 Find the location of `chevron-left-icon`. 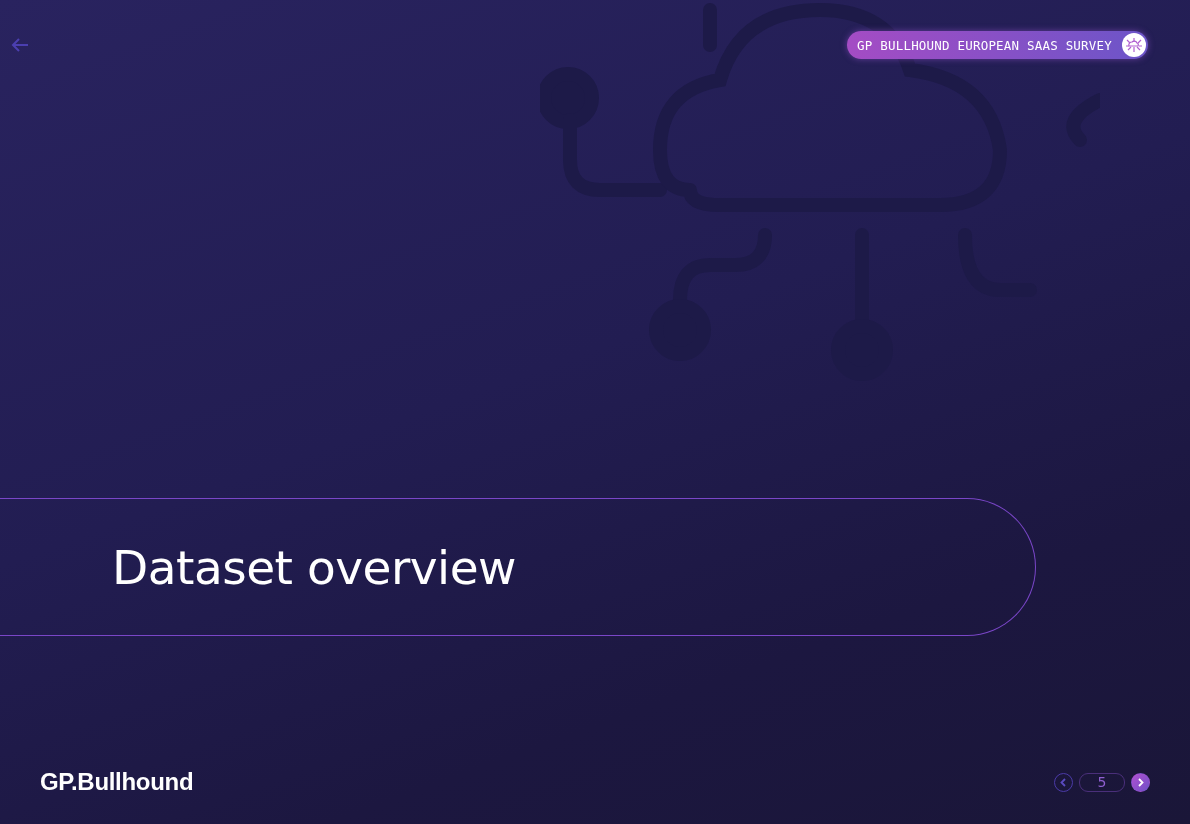

chevron-left-icon is located at coordinates (1063, 782).